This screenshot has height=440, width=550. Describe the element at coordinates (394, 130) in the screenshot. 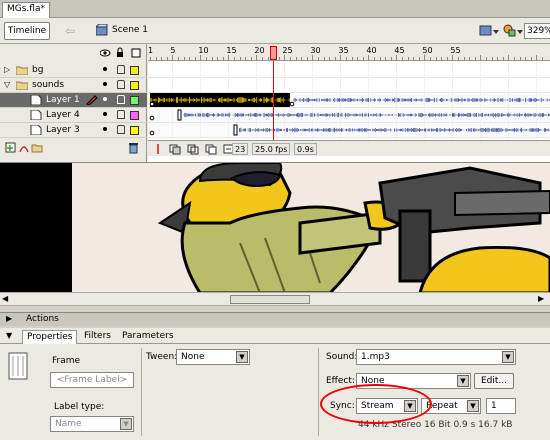

I see `layer3-waveform` at that location.